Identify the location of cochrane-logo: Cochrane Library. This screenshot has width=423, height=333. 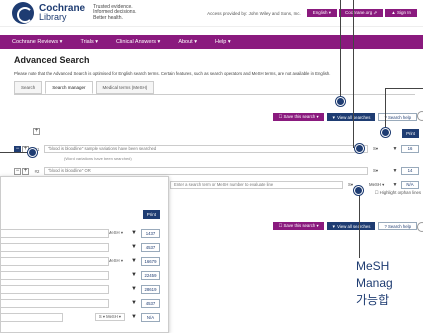
(48, 13).